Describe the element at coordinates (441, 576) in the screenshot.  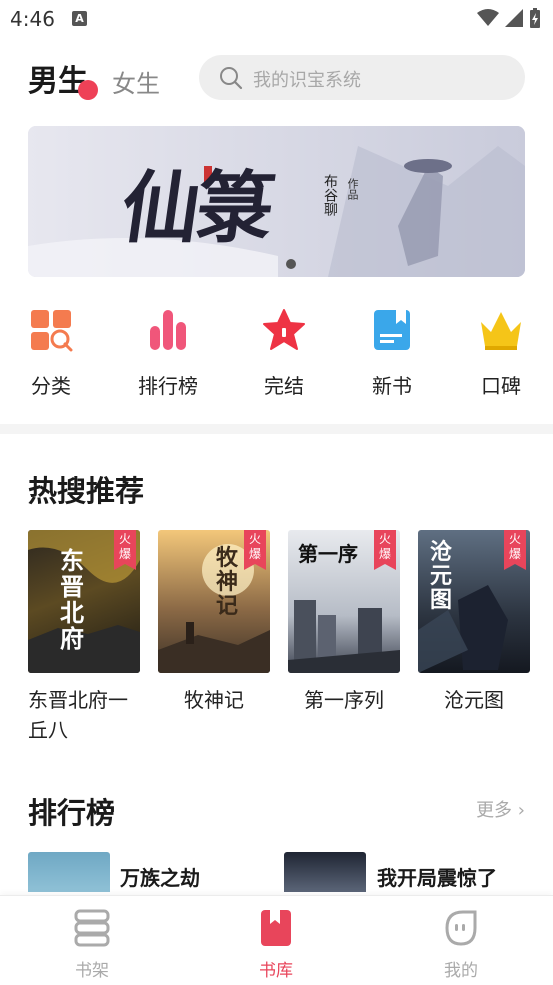
I see `cover-title: 沧元图` at that location.